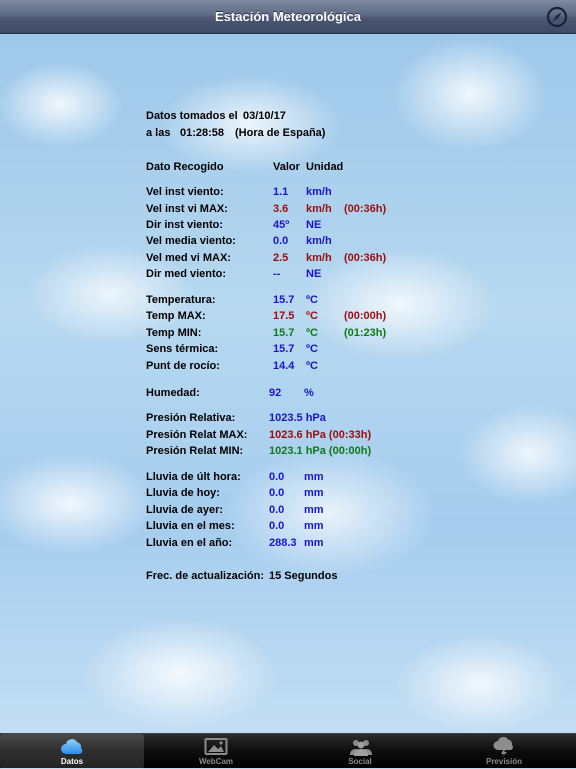 The height and width of the screenshot is (769, 576). I want to click on row-label: Vel inst viento:, so click(185, 192).